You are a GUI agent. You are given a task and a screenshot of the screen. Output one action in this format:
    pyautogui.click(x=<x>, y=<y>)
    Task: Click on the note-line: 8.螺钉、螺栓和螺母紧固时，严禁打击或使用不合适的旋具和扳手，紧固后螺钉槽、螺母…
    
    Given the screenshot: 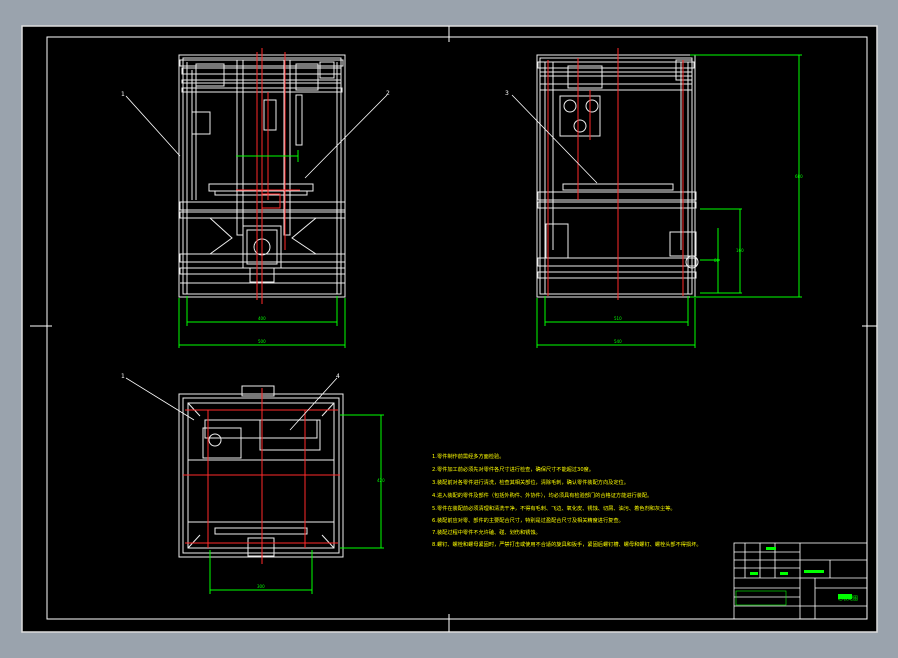 What is the action you would take?
    pyautogui.click(x=567, y=544)
    